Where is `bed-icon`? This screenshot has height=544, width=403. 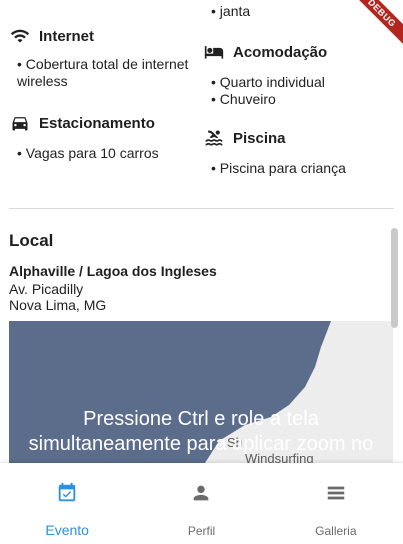 bed-icon is located at coordinates (214, 52).